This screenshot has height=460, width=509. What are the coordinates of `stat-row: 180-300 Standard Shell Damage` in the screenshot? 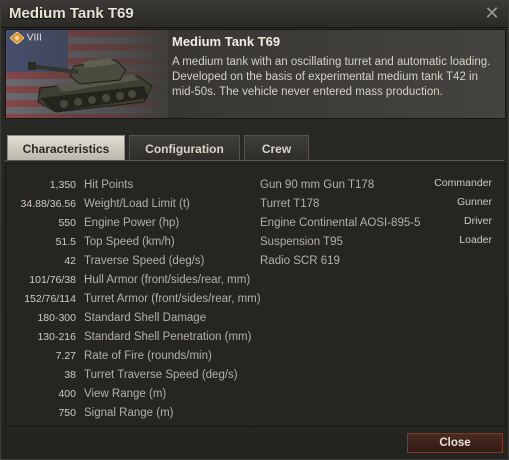 It's located at (136, 318).